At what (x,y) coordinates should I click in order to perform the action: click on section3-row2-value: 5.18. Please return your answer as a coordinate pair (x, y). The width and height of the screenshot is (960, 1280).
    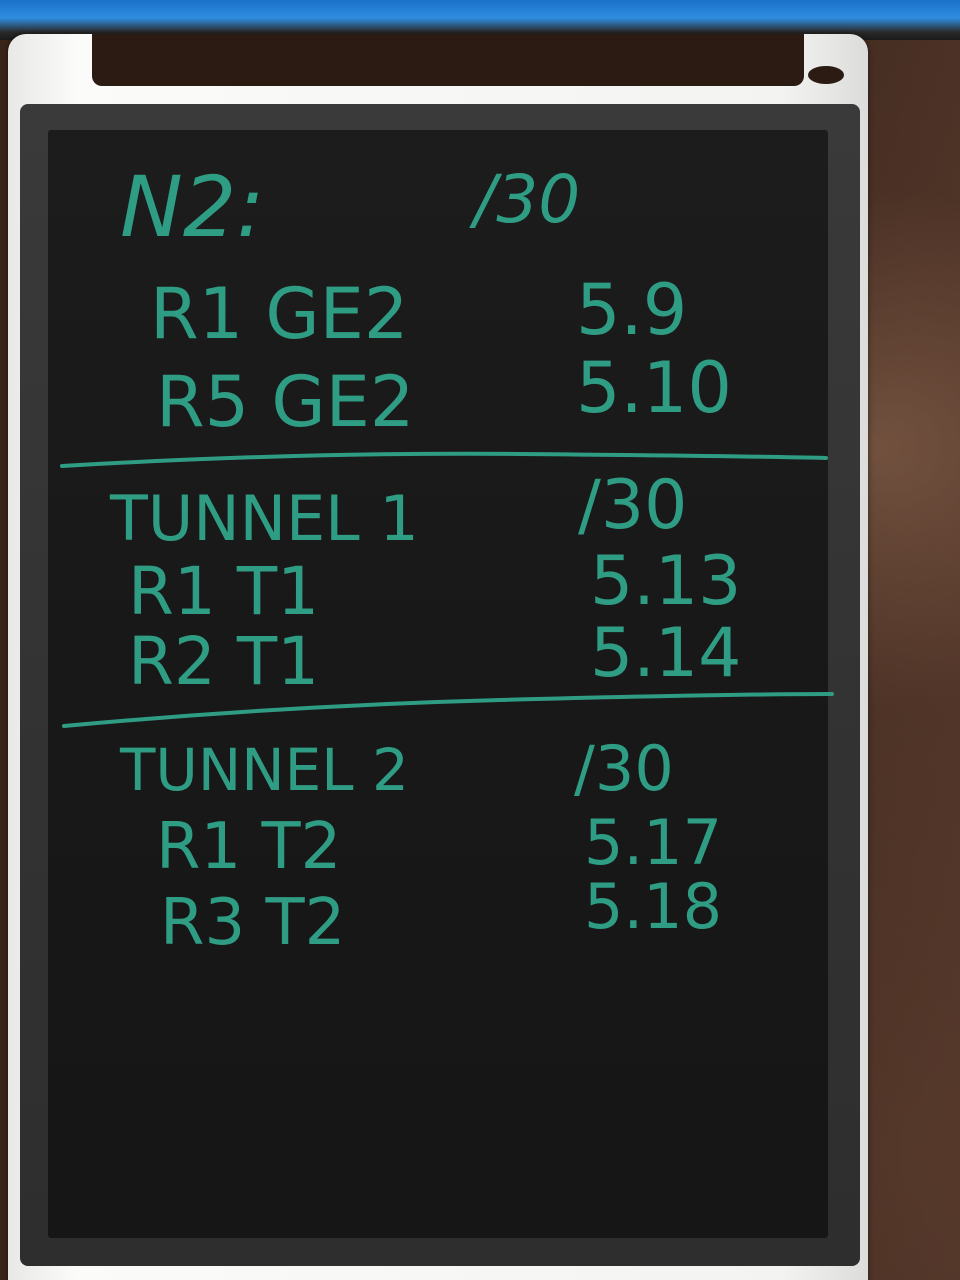
    Looking at the image, I should click on (653, 906).